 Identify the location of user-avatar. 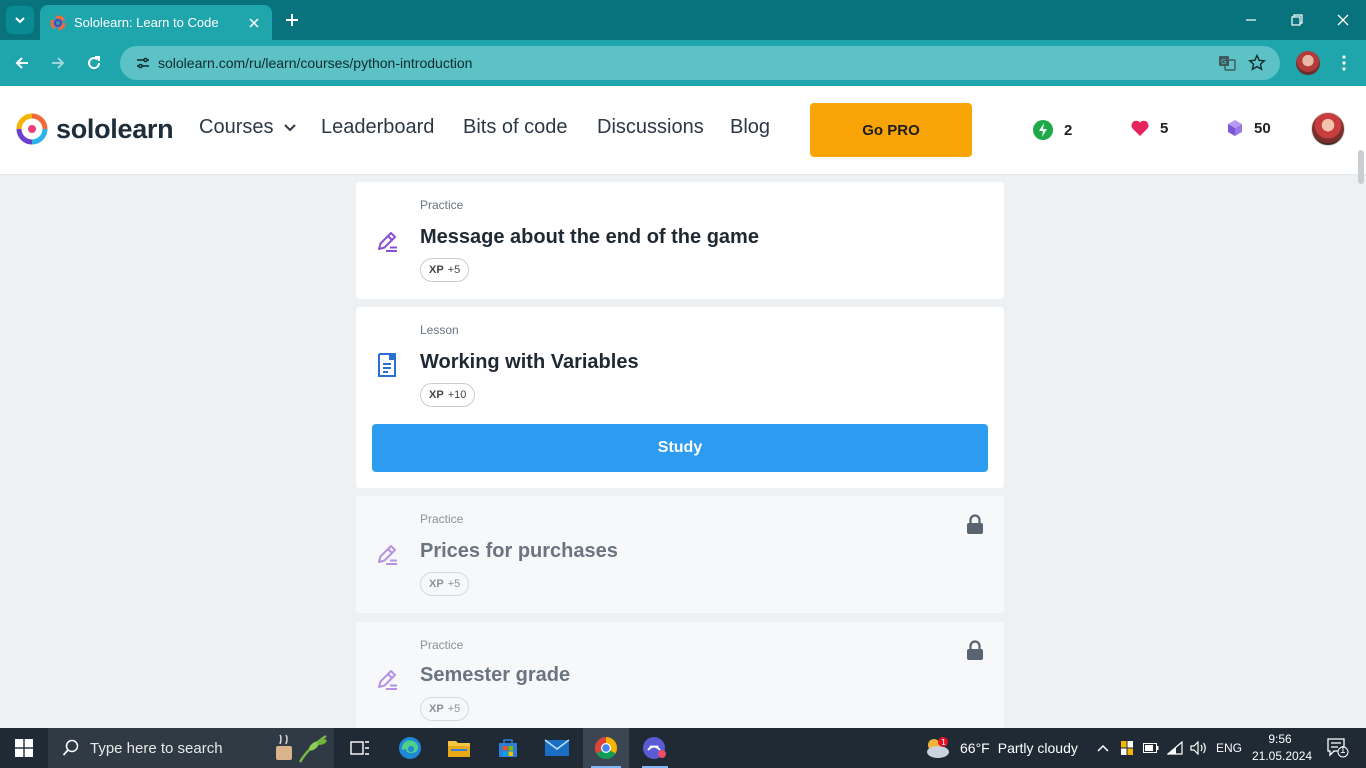
(1328, 129).